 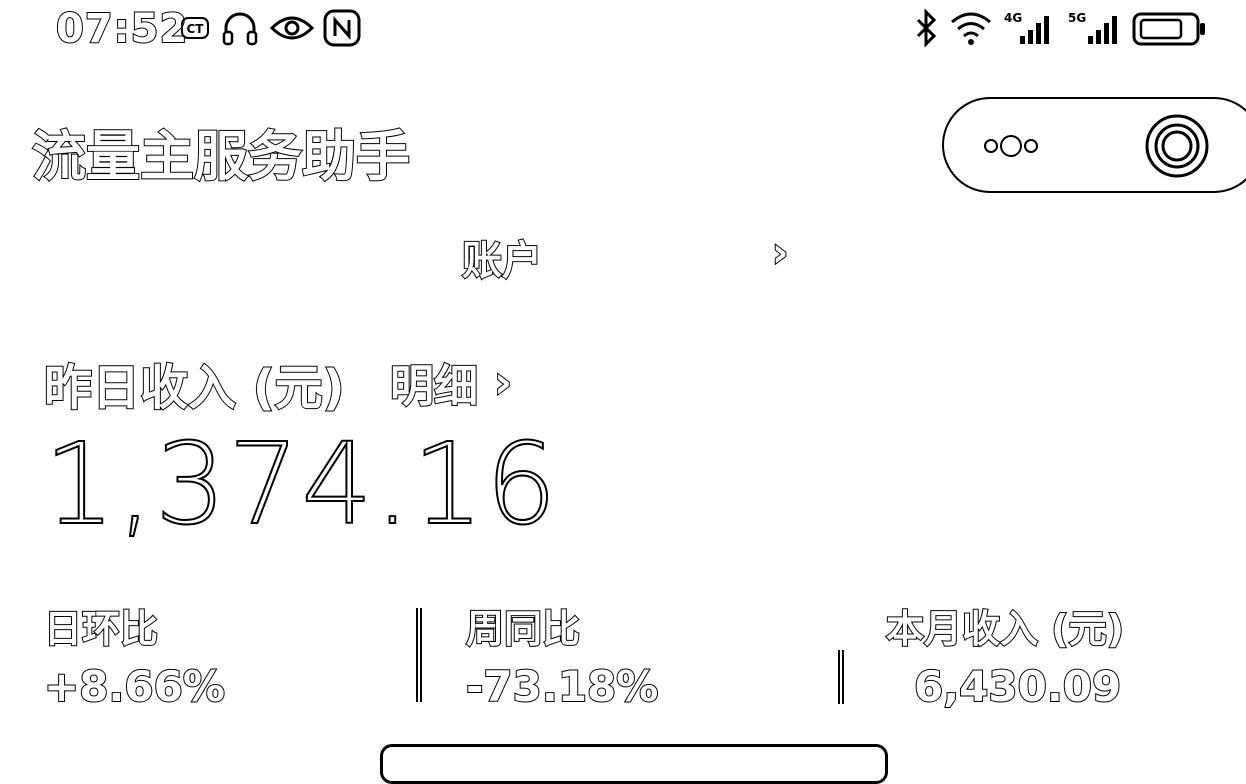 What do you see at coordinates (301, 485) in the screenshot?
I see `yesterday-income-value: 1,374.16` at bounding box center [301, 485].